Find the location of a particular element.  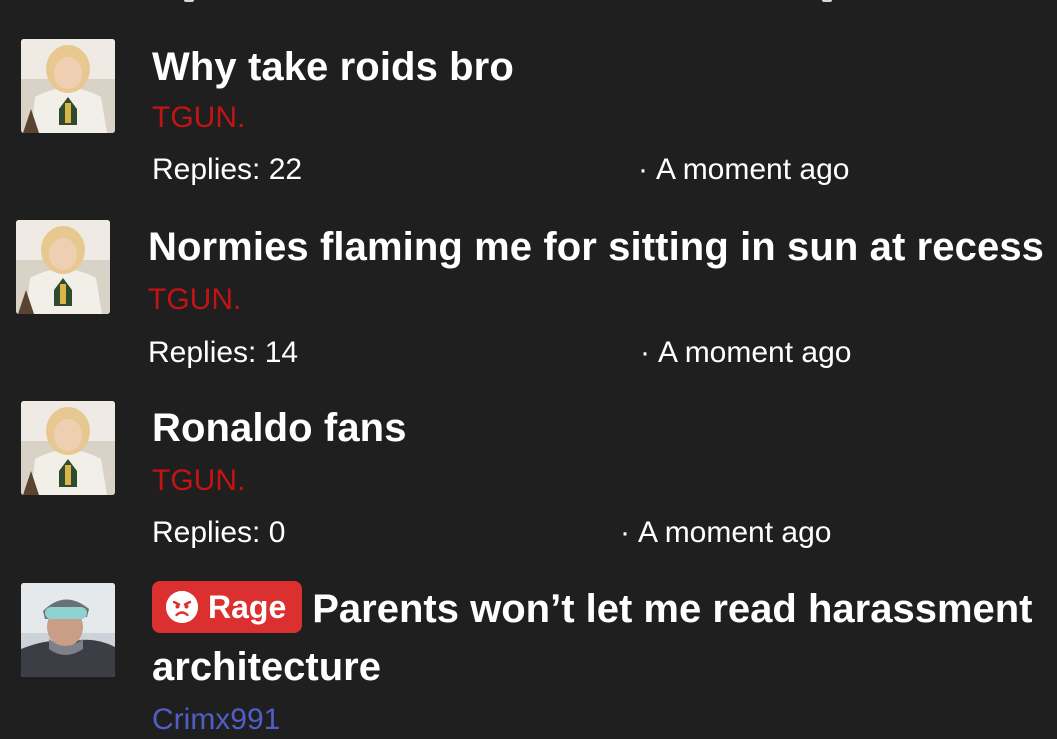

reply-count: Replies: 0 is located at coordinates (219, 532).